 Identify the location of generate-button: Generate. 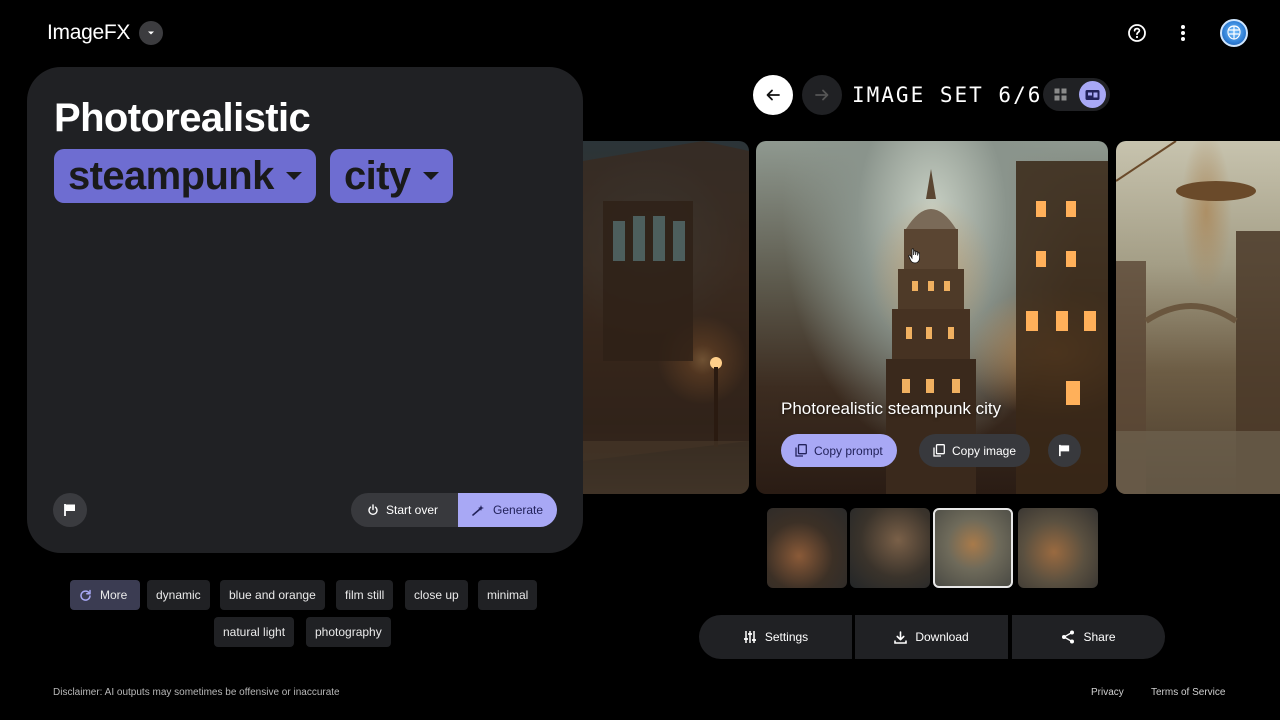
(508, 510).